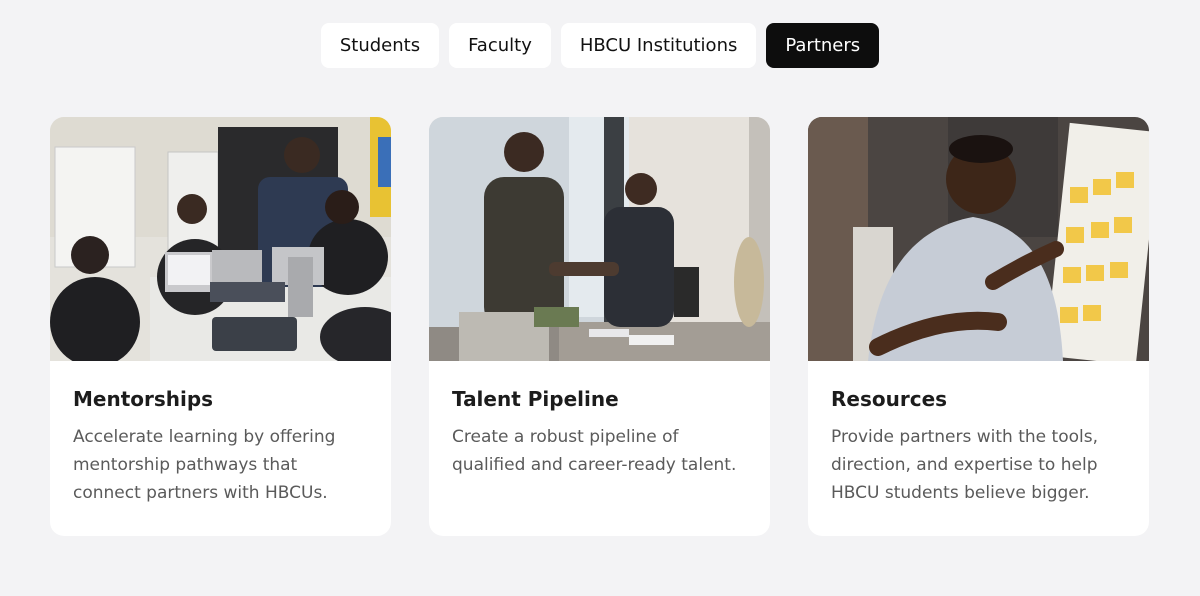  What do you see at coordinates (823, 45) in the screenshot?
I see `tab-partners: Partners` at bounding box center [823, 45].